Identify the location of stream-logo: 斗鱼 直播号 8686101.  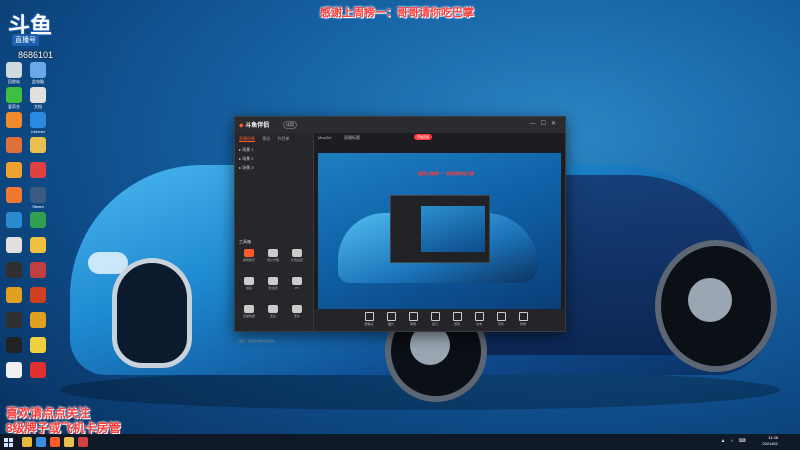
(30, 32).